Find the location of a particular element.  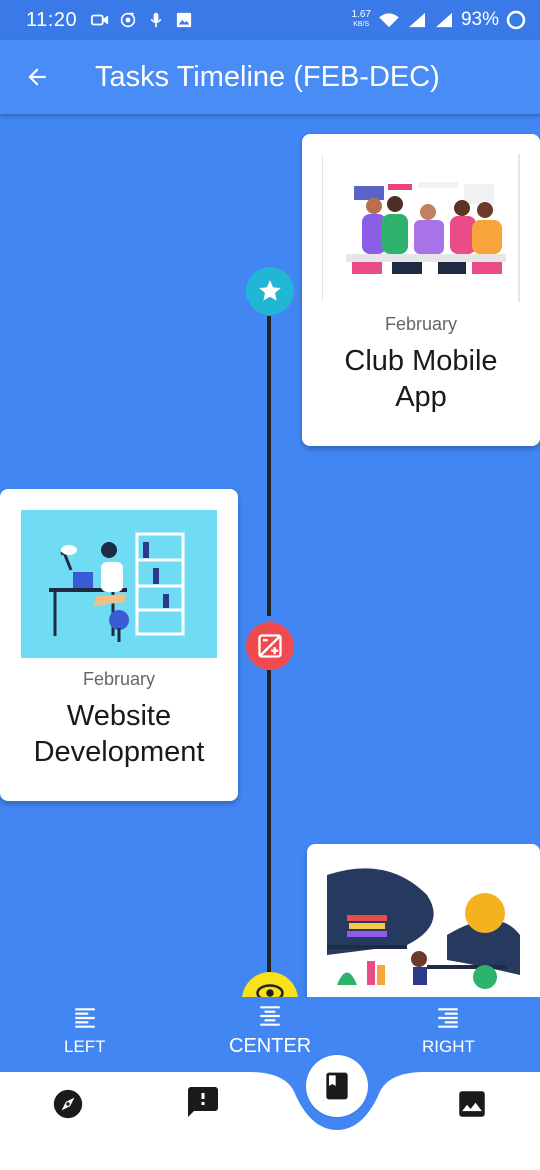

alignment-bar: LEFT CENTER RIGHT is located at coordinates (270, 1035).